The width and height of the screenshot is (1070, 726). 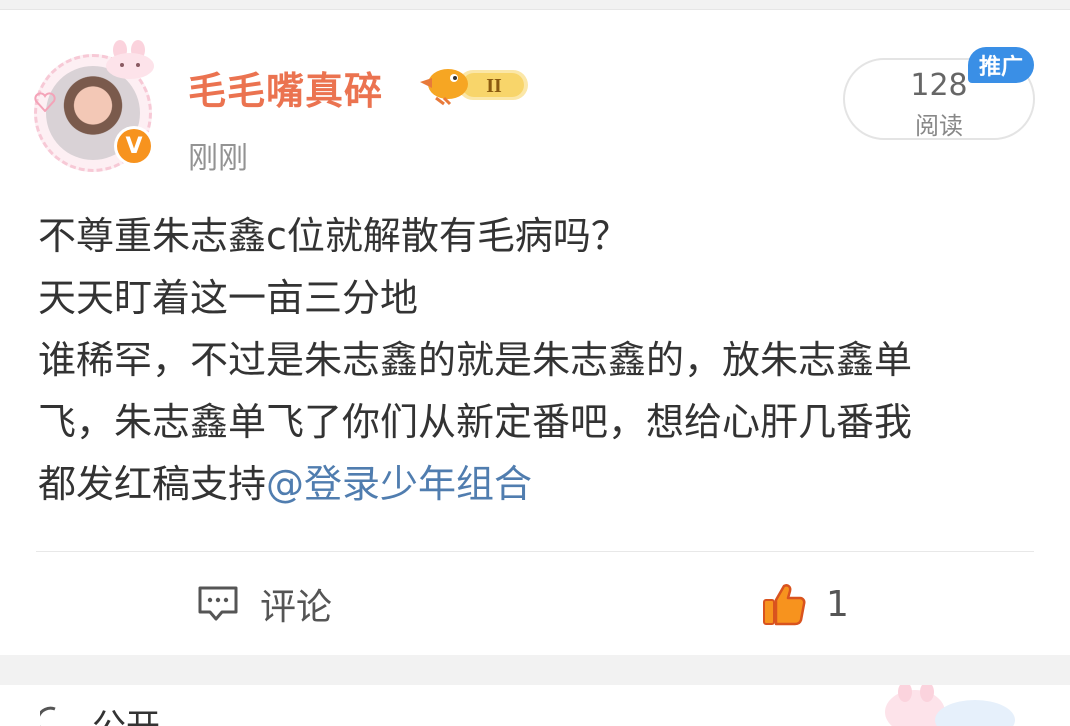 I want to click on post-line-text: 都发红稿支持, so click(x=152, y=484).